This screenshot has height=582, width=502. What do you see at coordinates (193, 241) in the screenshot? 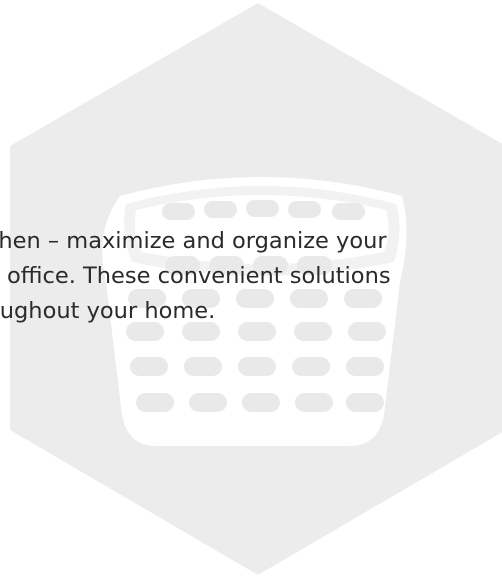
I see `description-line-1: chen – maximize and organize your` at bounding box center [193, 241].